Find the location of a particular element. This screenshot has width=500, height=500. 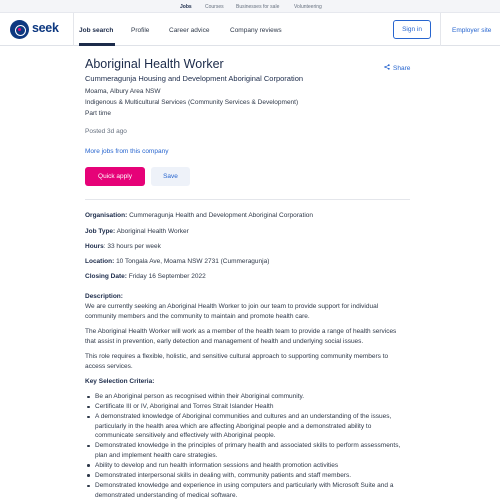

more-jobs-link: More jobs from this company is located at coordinates (126, 151).